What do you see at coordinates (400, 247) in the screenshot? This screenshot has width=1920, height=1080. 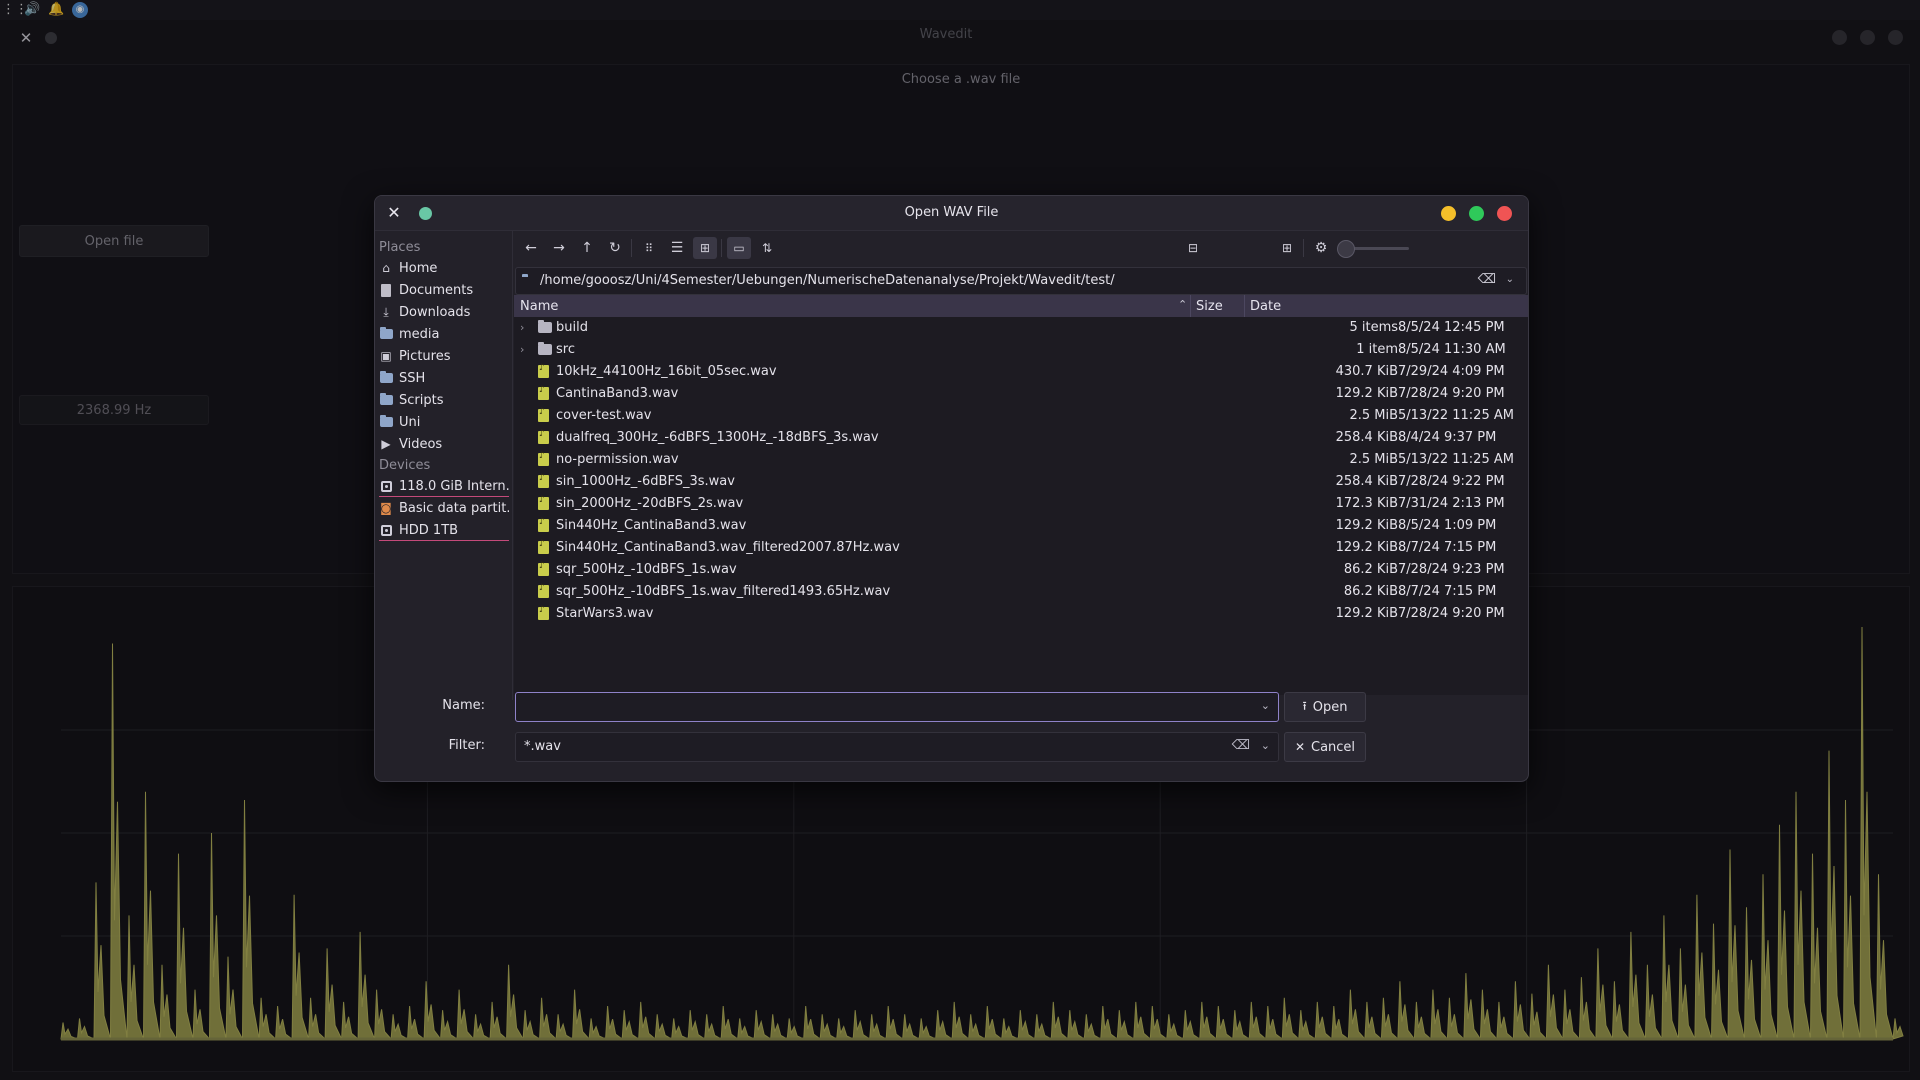 I see `places-label: Places` at bounding box center [400, 247].